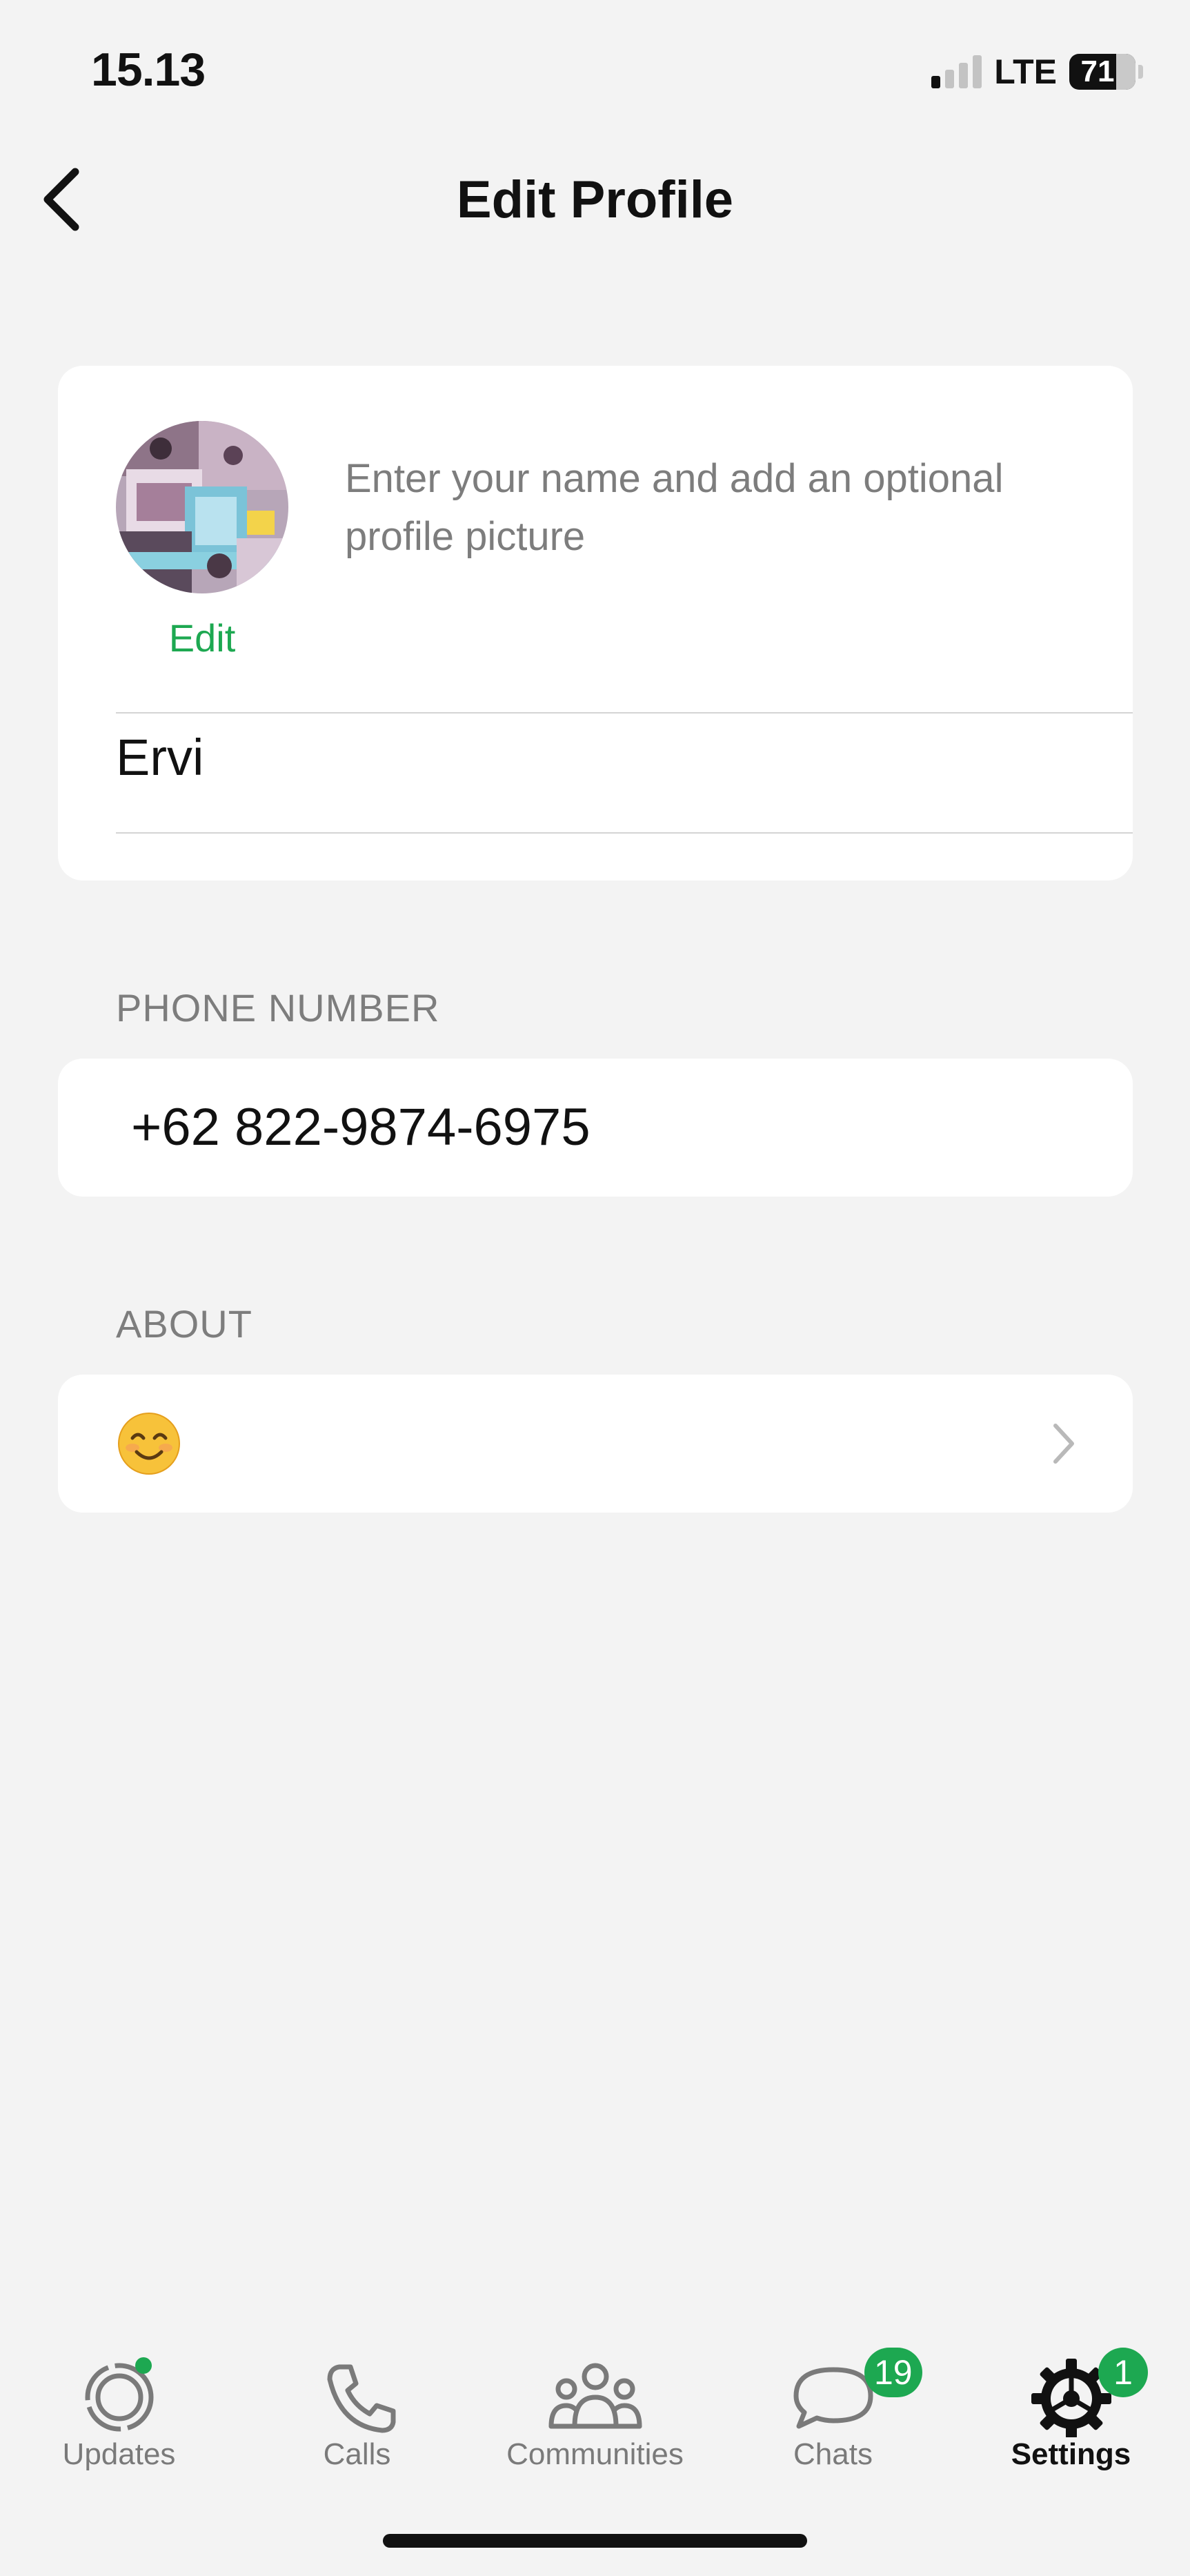 This screenshot has height=2576, width=1190. What do you see at coordinates (1025, 71) in the screenshot?
I see `network-type: LTE` at bounding box center [1025, 71].